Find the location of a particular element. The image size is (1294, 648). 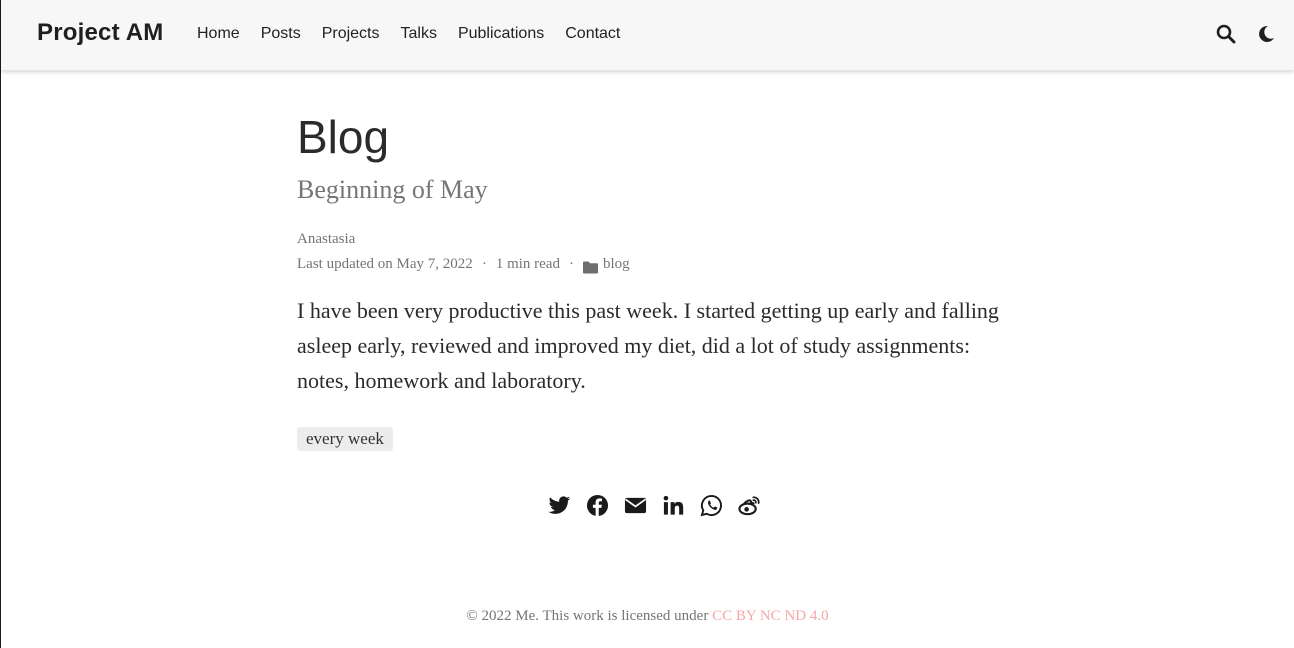

page-title: Blog is located at coordinates (343, 137).